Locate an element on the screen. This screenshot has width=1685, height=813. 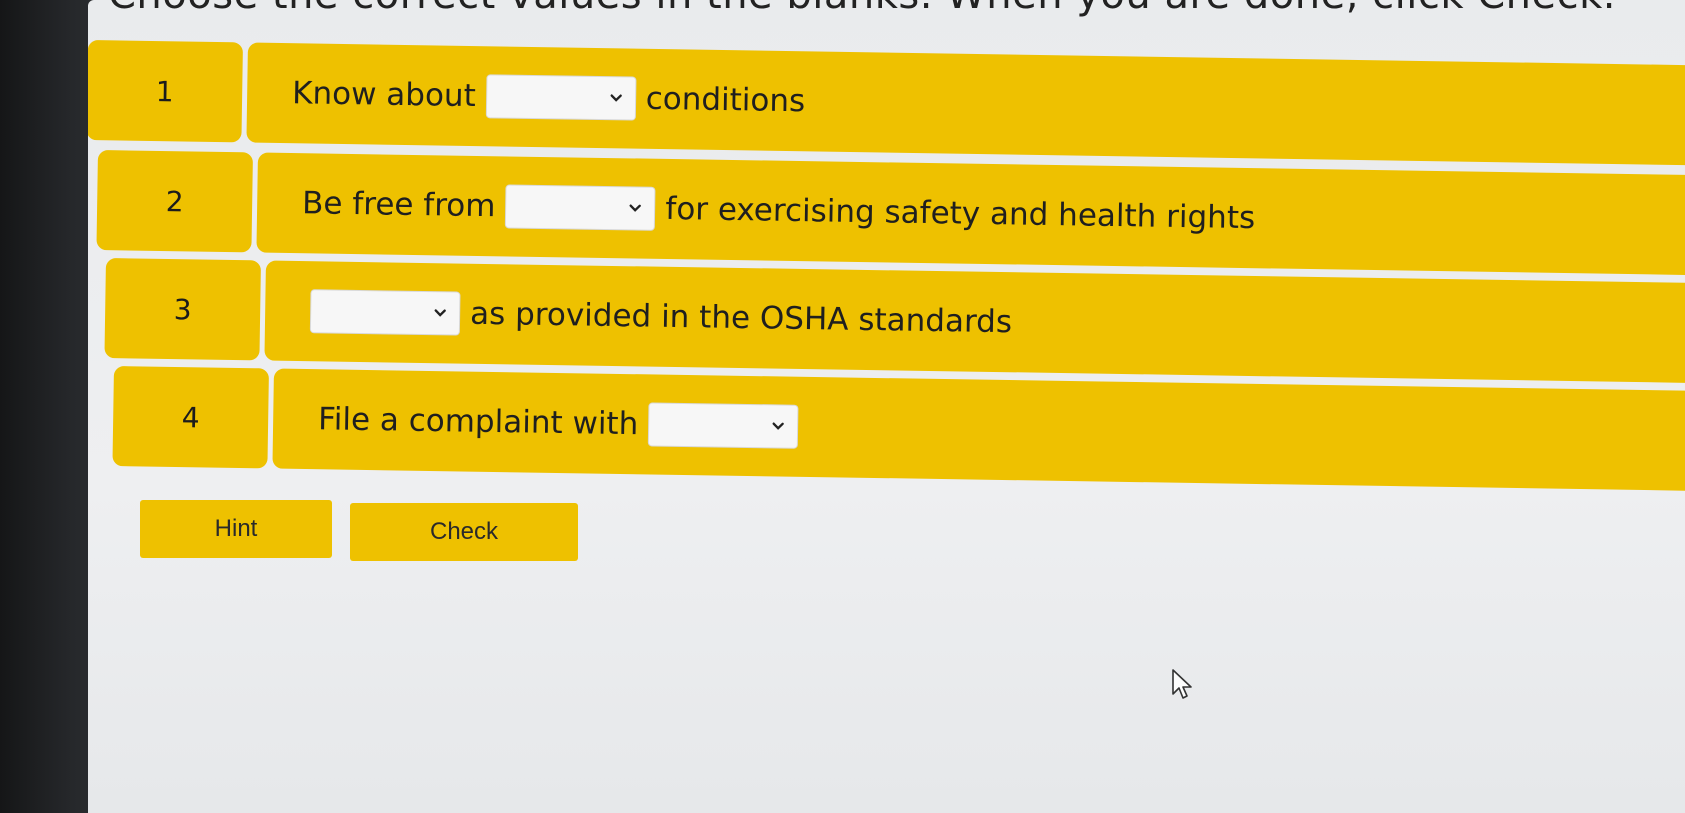
mouse-pointer-icon is located at coordinates (1182, 684).